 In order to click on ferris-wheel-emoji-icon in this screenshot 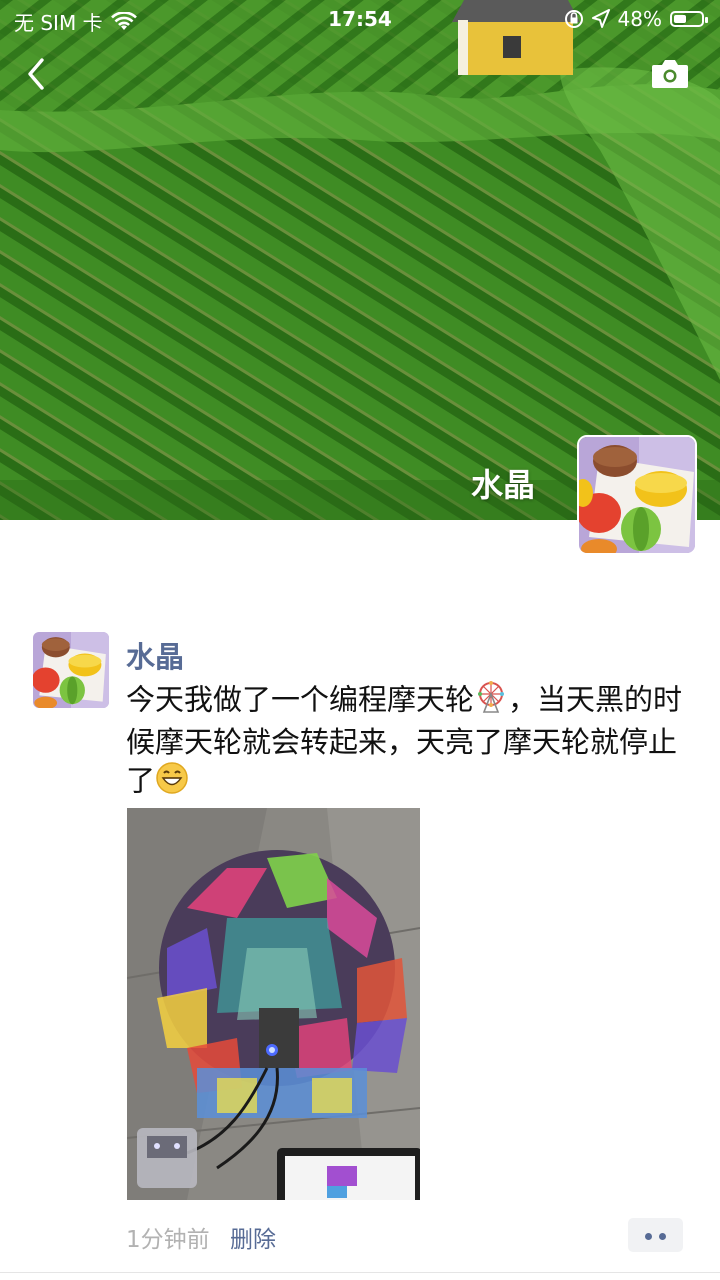, I will do `click(491, 701)`.